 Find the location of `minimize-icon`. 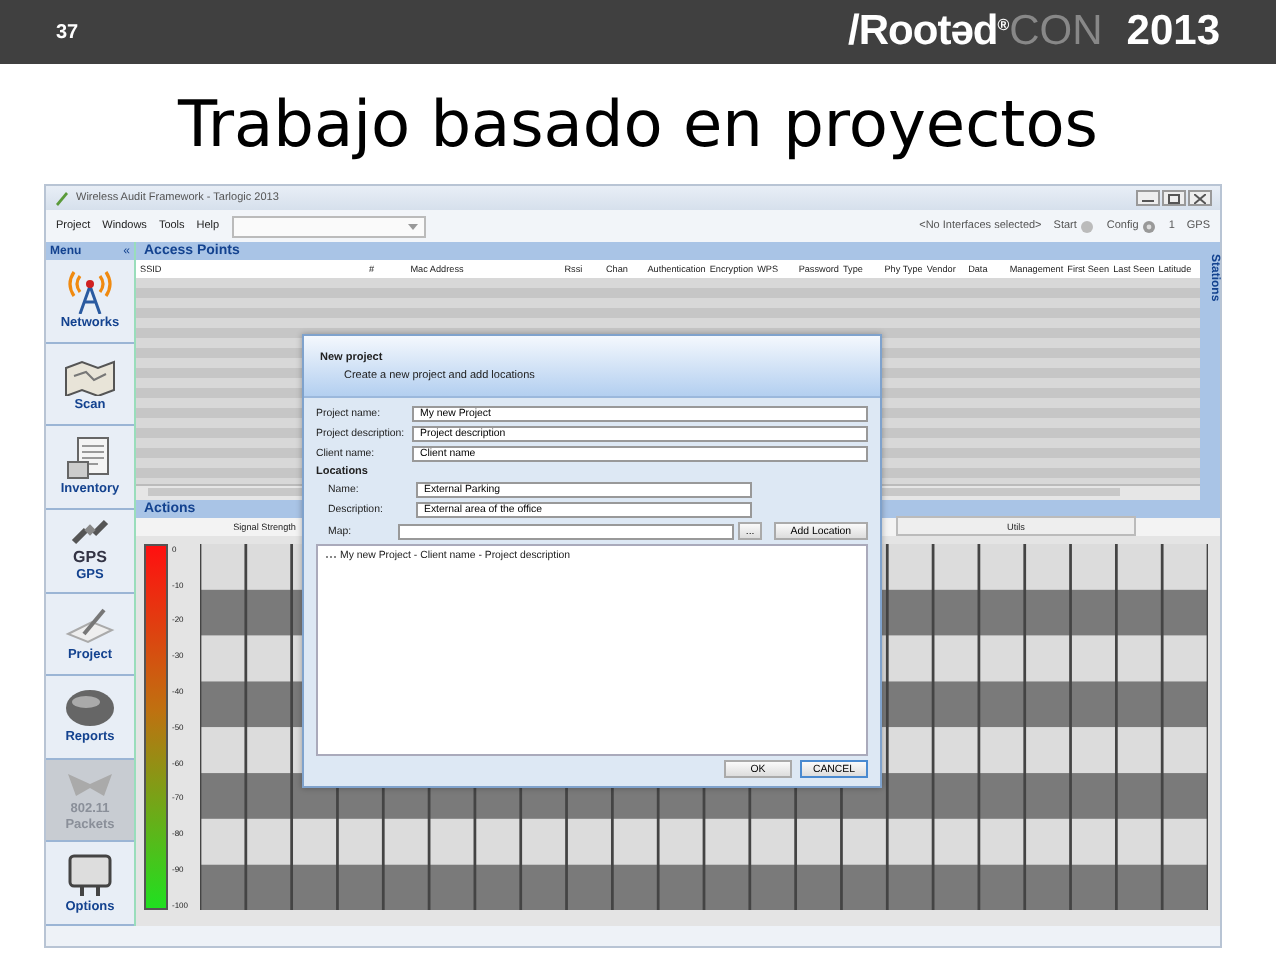

minimize-icon is located at coordinates (1148, 198).